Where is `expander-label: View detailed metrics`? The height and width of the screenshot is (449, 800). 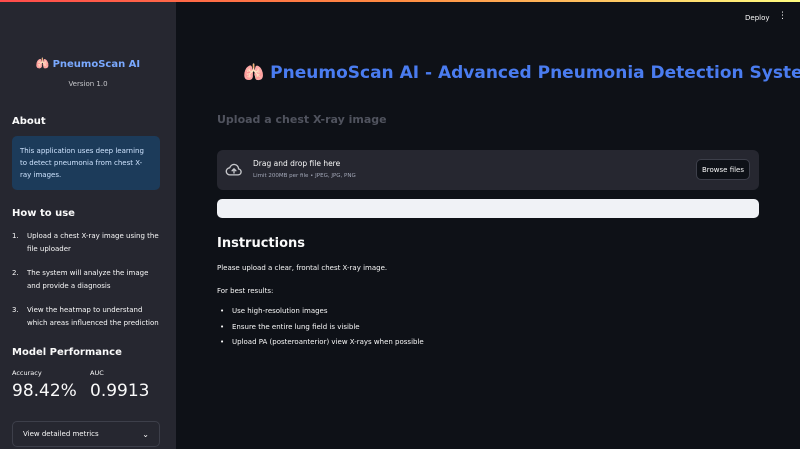
expander-label: View detailed metrics is located at coordinates (61, 434).